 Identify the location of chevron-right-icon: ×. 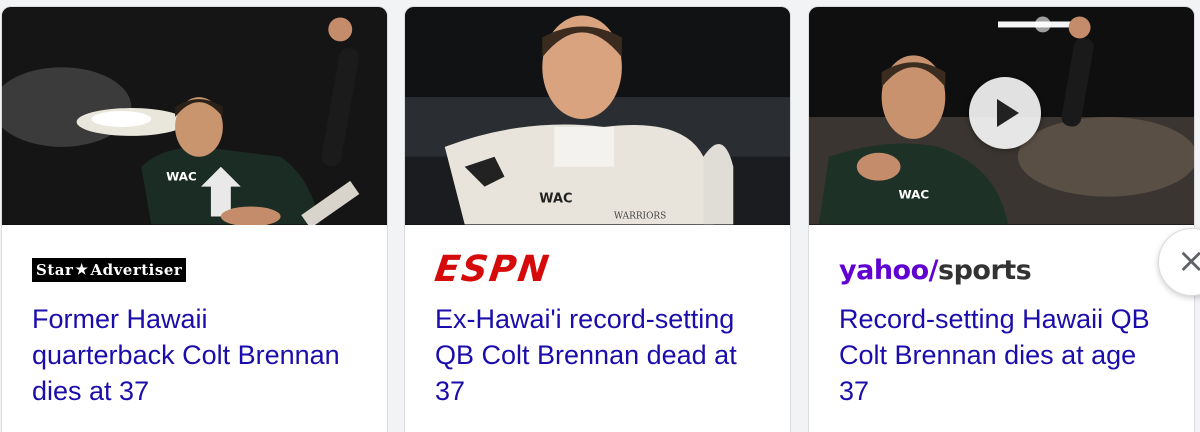
(1188, 261).